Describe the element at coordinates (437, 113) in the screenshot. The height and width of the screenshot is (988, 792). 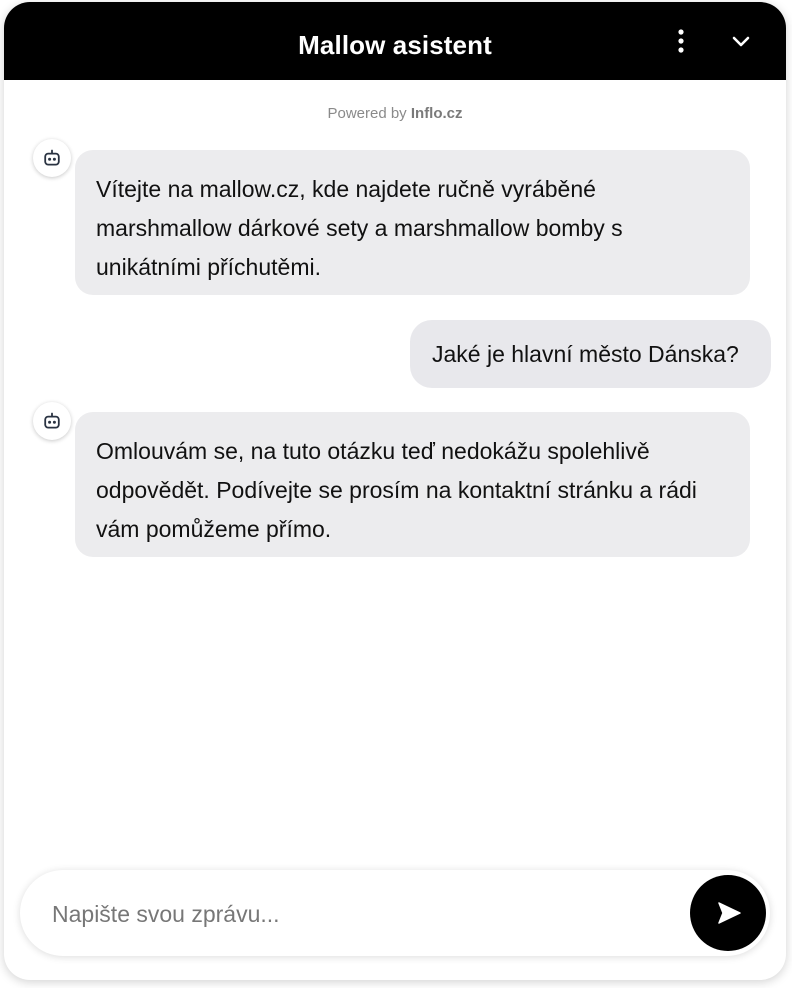
I see `powered-by-brand: Inflo.cz` at that location.